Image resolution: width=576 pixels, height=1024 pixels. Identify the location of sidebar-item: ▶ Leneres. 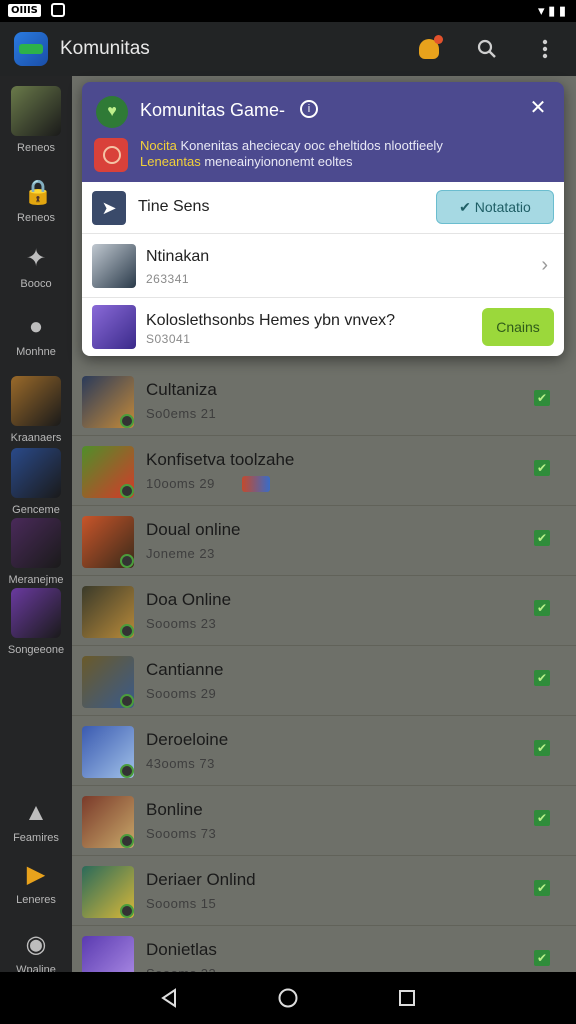
(36, 884).